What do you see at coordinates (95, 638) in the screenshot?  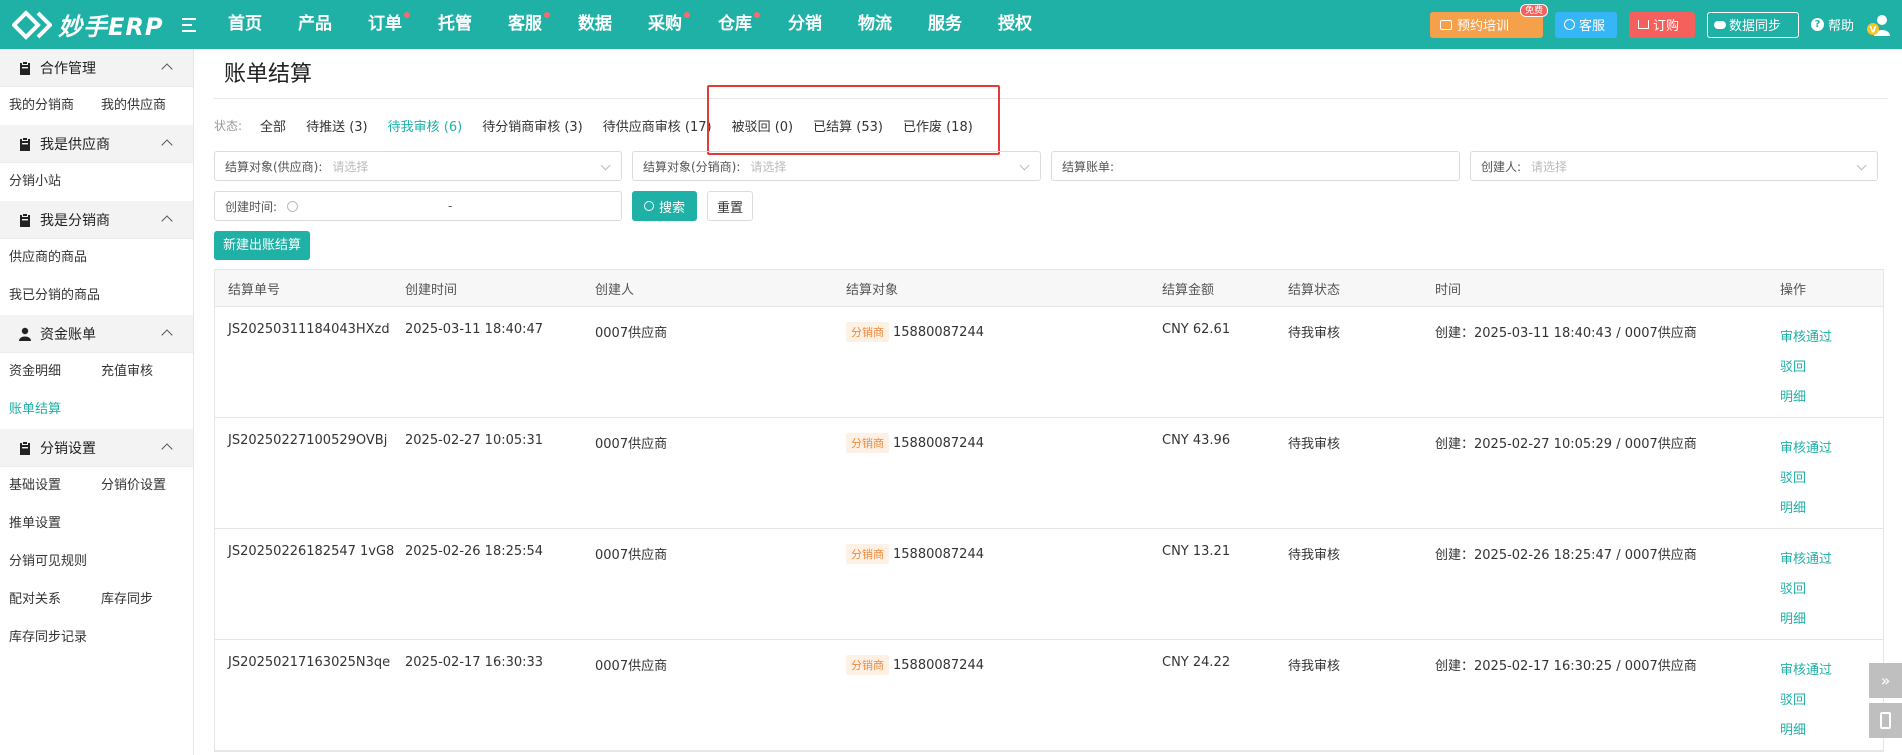 I see `sidebar-item: 库存同步记录` at bounding box center [95, 638].